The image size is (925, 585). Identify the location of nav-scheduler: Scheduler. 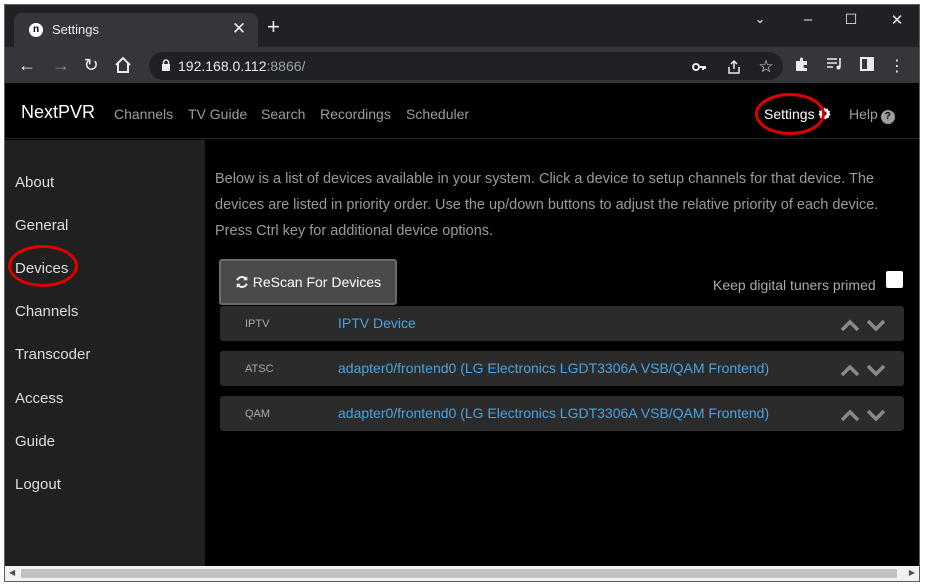
(437, 114).